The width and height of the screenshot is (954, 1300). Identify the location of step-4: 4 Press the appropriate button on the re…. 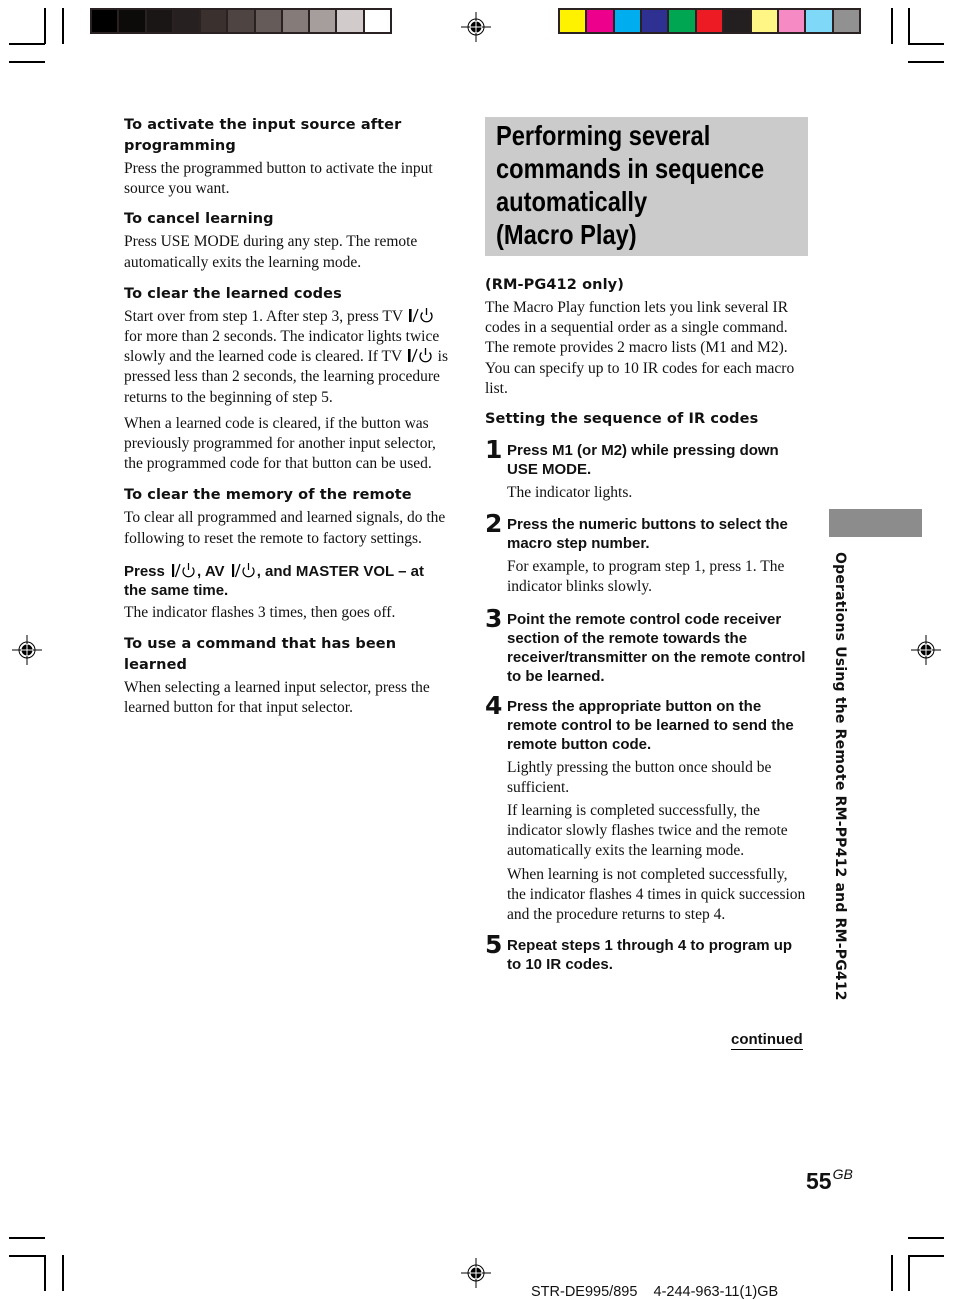
(647, 808).